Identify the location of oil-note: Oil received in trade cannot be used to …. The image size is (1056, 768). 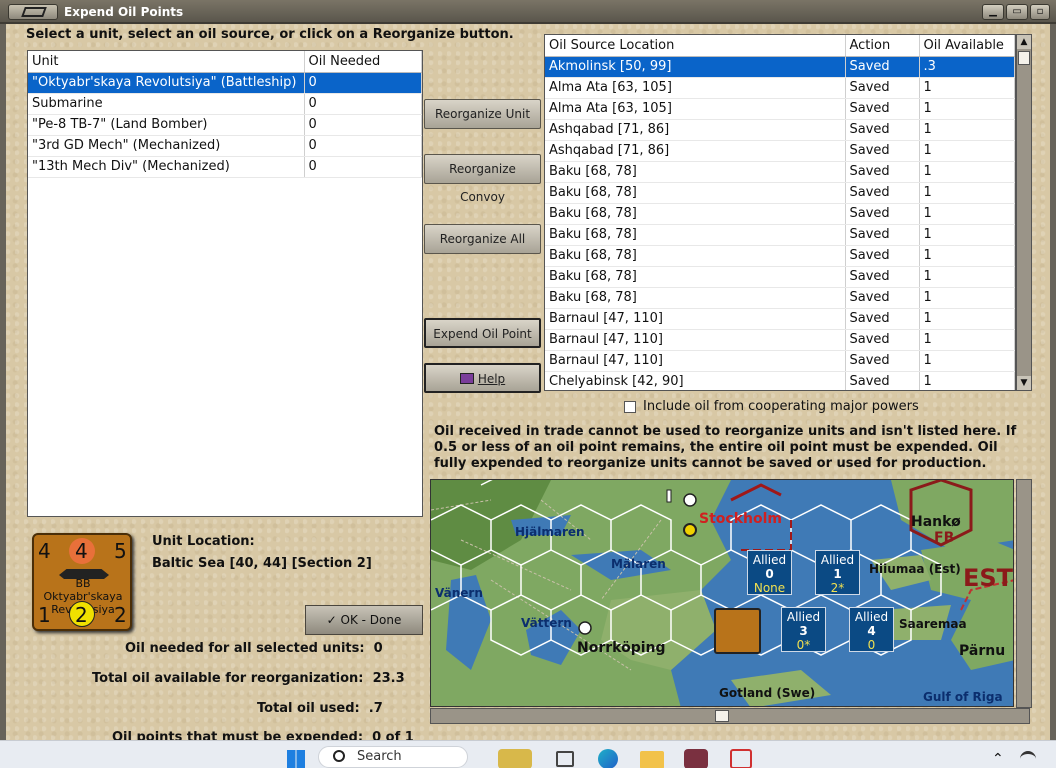
(725, 447).